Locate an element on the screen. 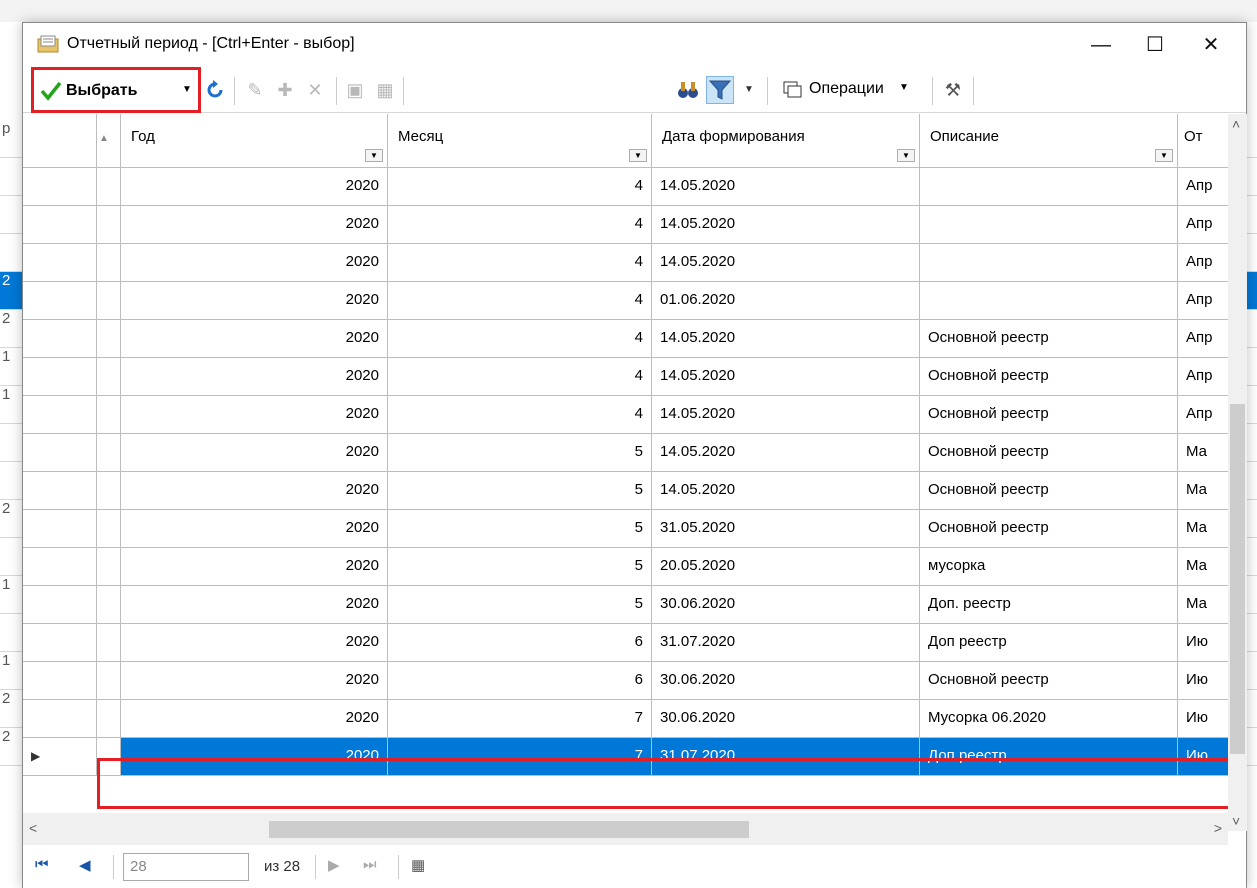 The width and height of the screenshot is (1257, 888). row-indicator-cell: ▶ is located at coordinates (60, 757).